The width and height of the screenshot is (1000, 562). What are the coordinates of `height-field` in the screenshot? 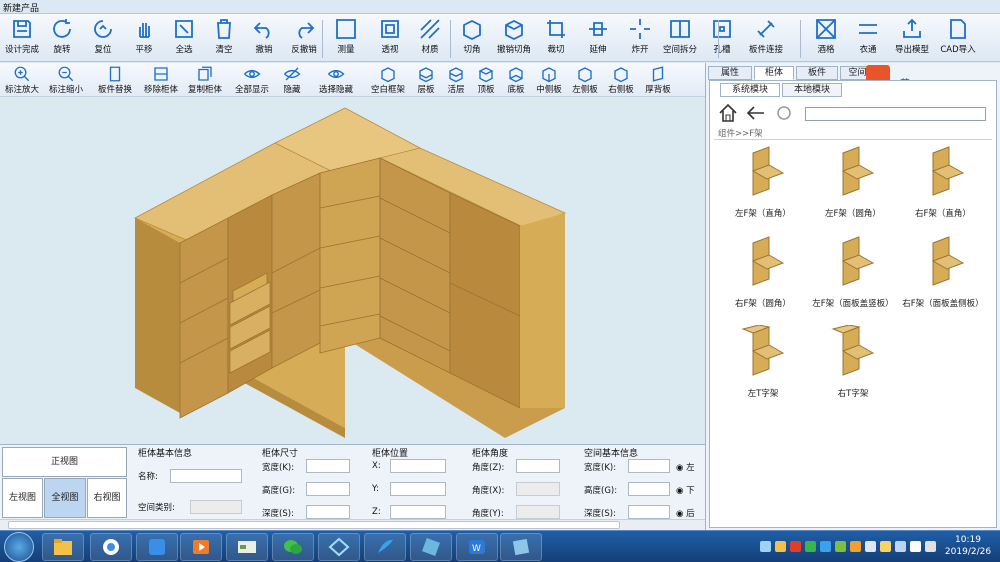 It's located at (328, 489).